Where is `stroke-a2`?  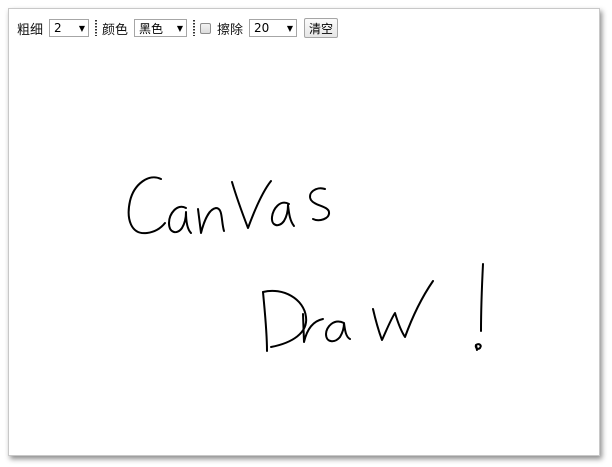 stroke-a2 is located at coordinates (282, 214).